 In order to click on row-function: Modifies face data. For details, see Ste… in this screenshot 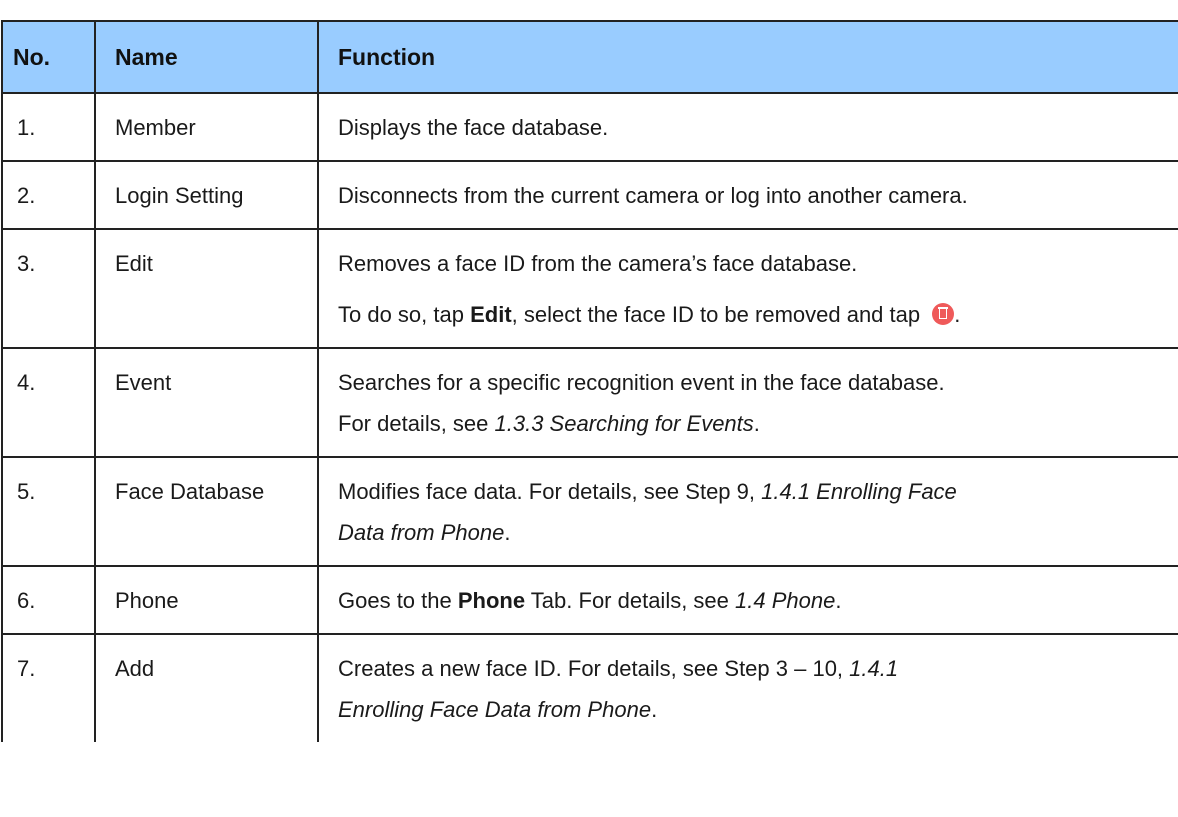, I will do `click(758, 511)`.